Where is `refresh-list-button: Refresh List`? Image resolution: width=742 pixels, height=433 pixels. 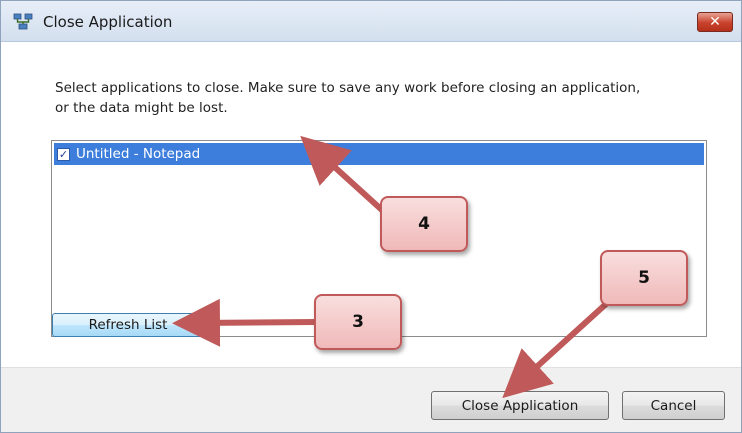
refresh-list-button: Refresh List is located at coordinates (128, 325).